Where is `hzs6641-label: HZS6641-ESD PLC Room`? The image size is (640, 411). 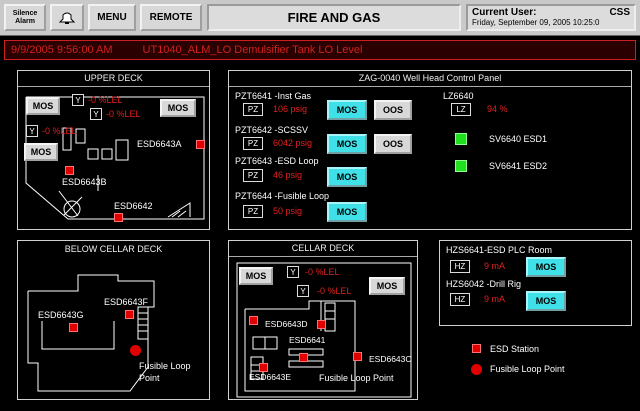 hzs6641-label: HZS6641-ESD PLC Room is located at coordinates (499, 250).